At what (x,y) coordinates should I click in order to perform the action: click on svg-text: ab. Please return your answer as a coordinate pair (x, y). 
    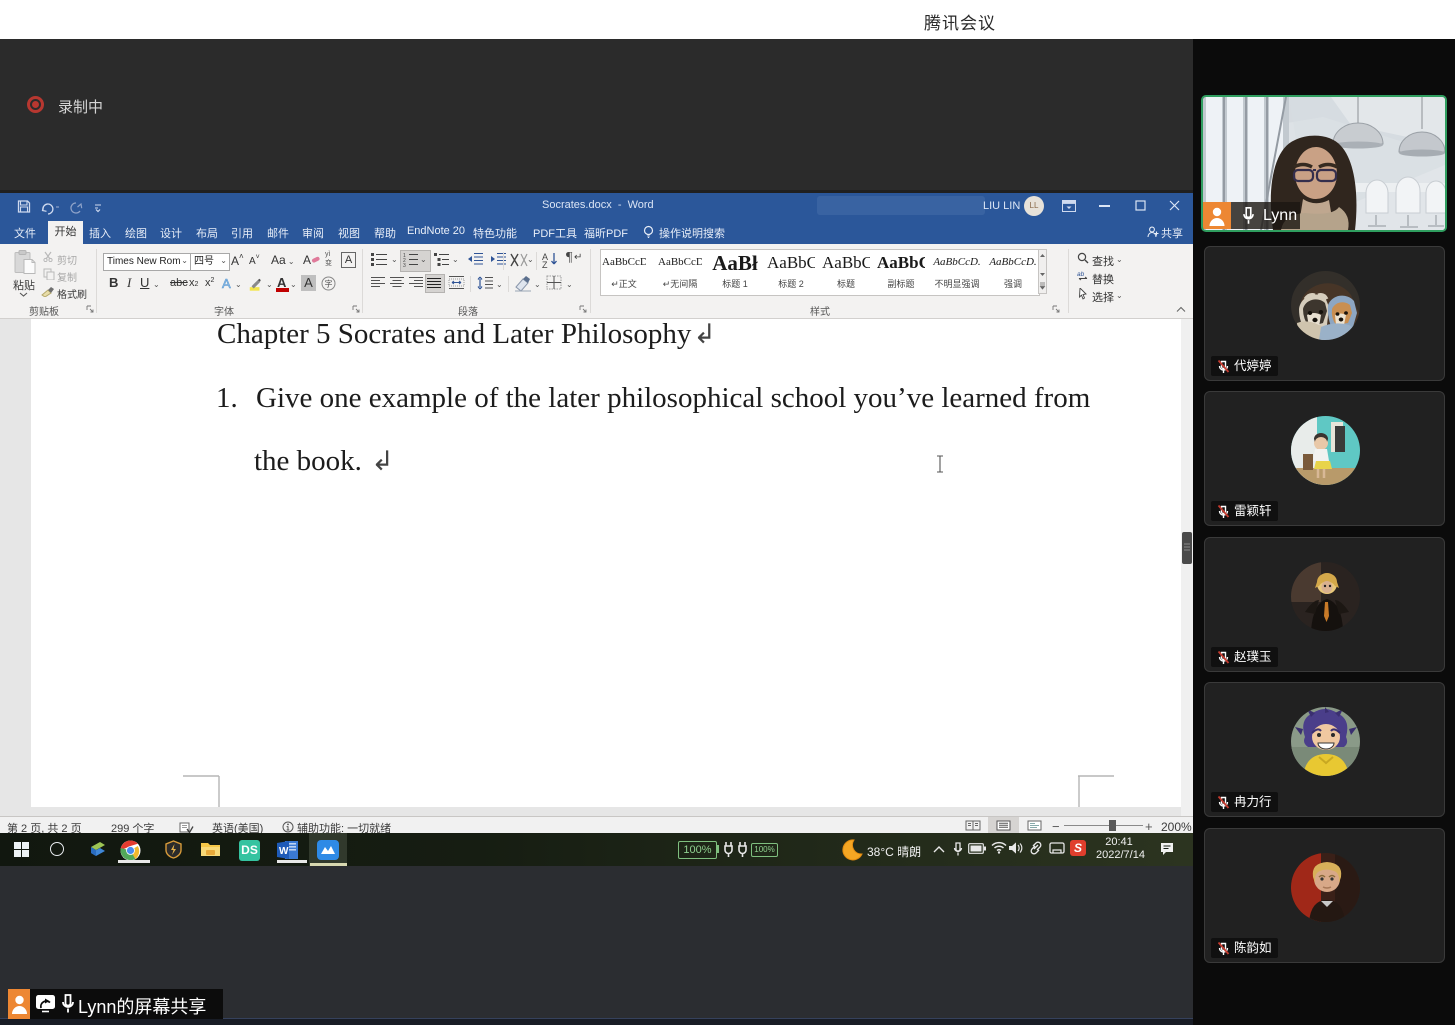
    Looking at the image, I should click on (1081, 274).